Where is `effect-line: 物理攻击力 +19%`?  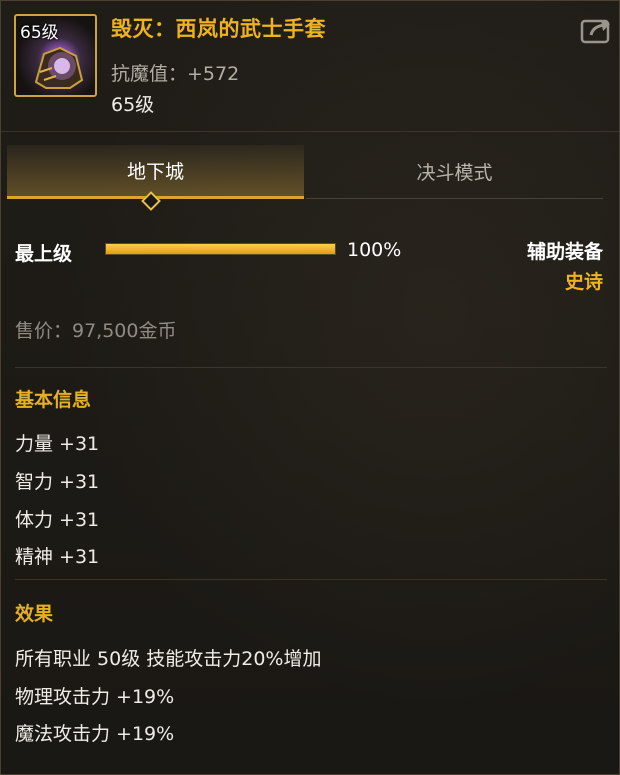 effect-line: 物理攻击力 +19% is located at coordinates (95, 697).